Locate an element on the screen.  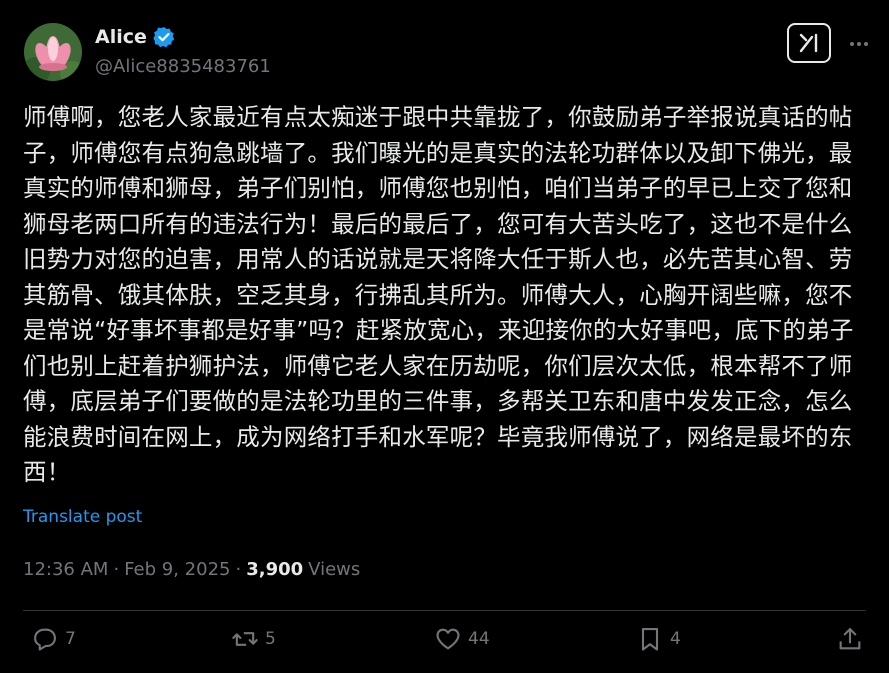
post-meta: 12:36 AM · Feb 9, 2025 · 3,900 Views is located at coordinates (191, 569).